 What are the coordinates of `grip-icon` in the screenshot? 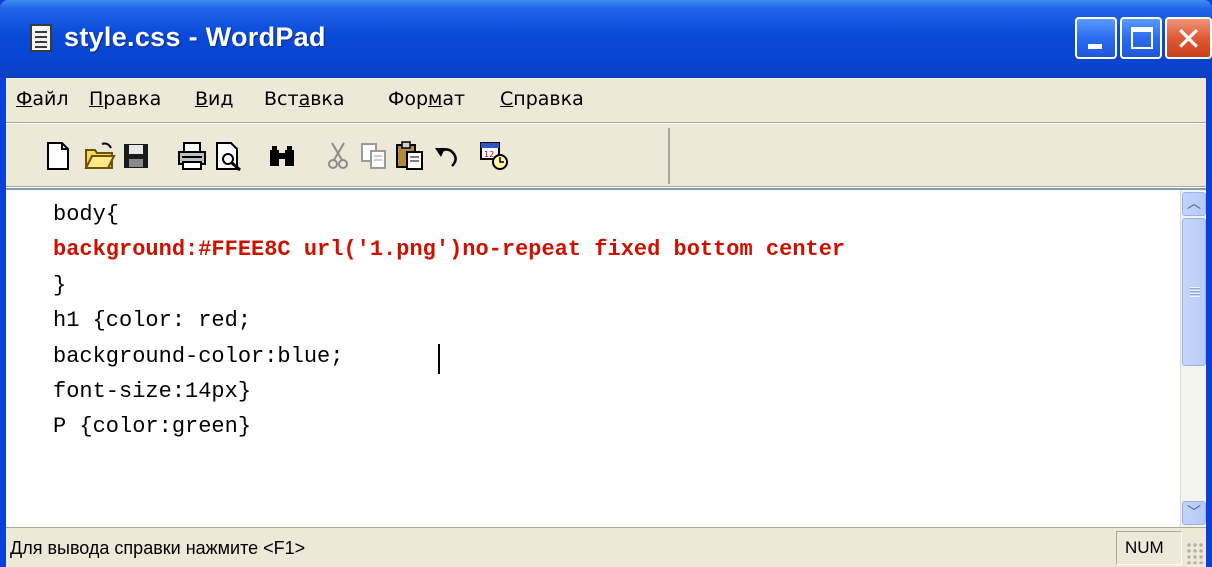 It's located at (1195, 292).